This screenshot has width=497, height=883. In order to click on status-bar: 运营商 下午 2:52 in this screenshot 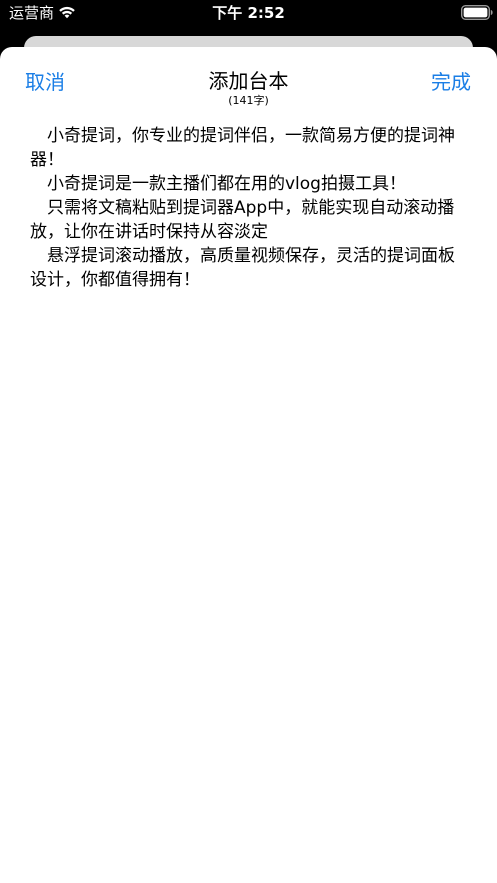, I will do `click(248, 14)`.